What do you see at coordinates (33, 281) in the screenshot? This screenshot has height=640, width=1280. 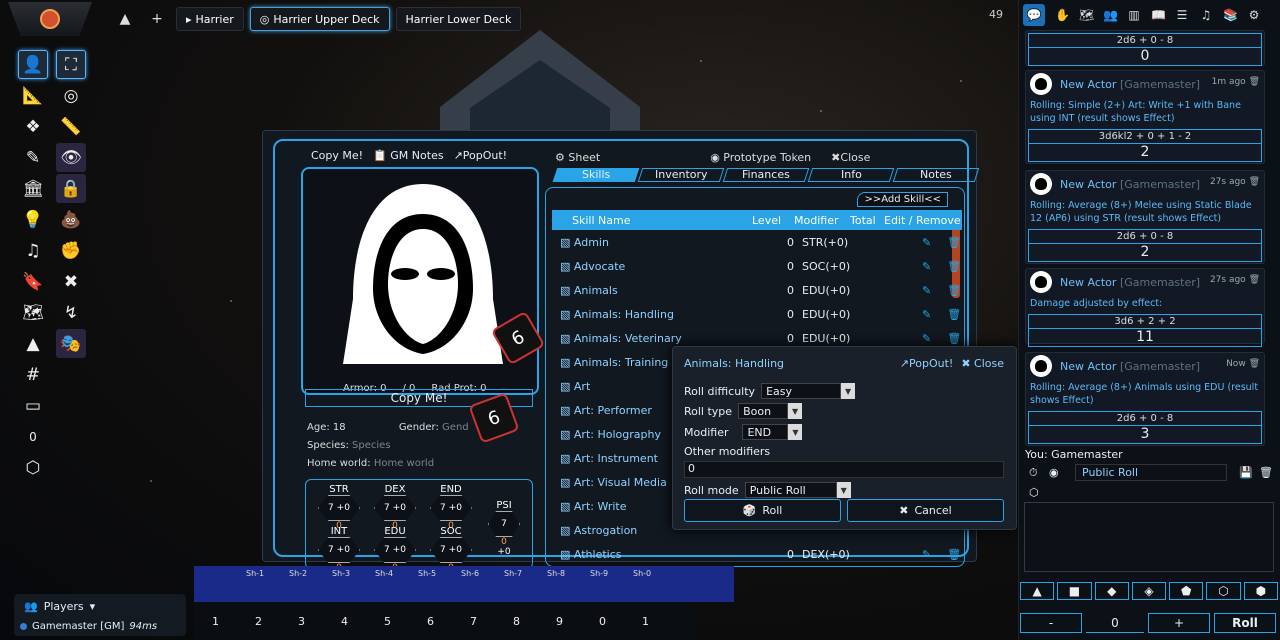 I see `bookmark-icon: 🔖` at bounding box center [33, 281].